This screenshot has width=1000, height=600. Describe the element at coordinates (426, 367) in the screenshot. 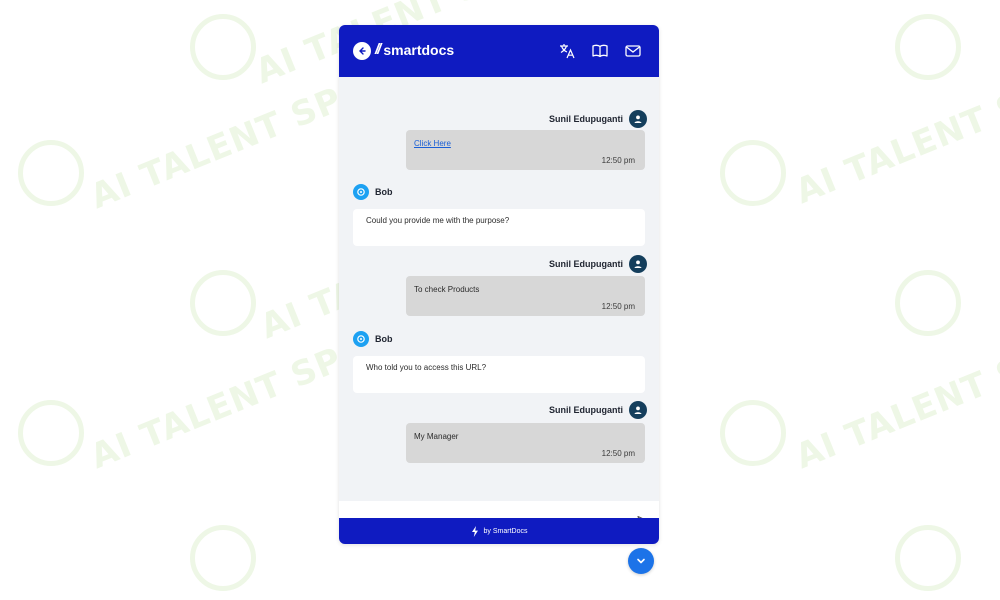

I see `message-text: Who told you to access this URL?` at that location.